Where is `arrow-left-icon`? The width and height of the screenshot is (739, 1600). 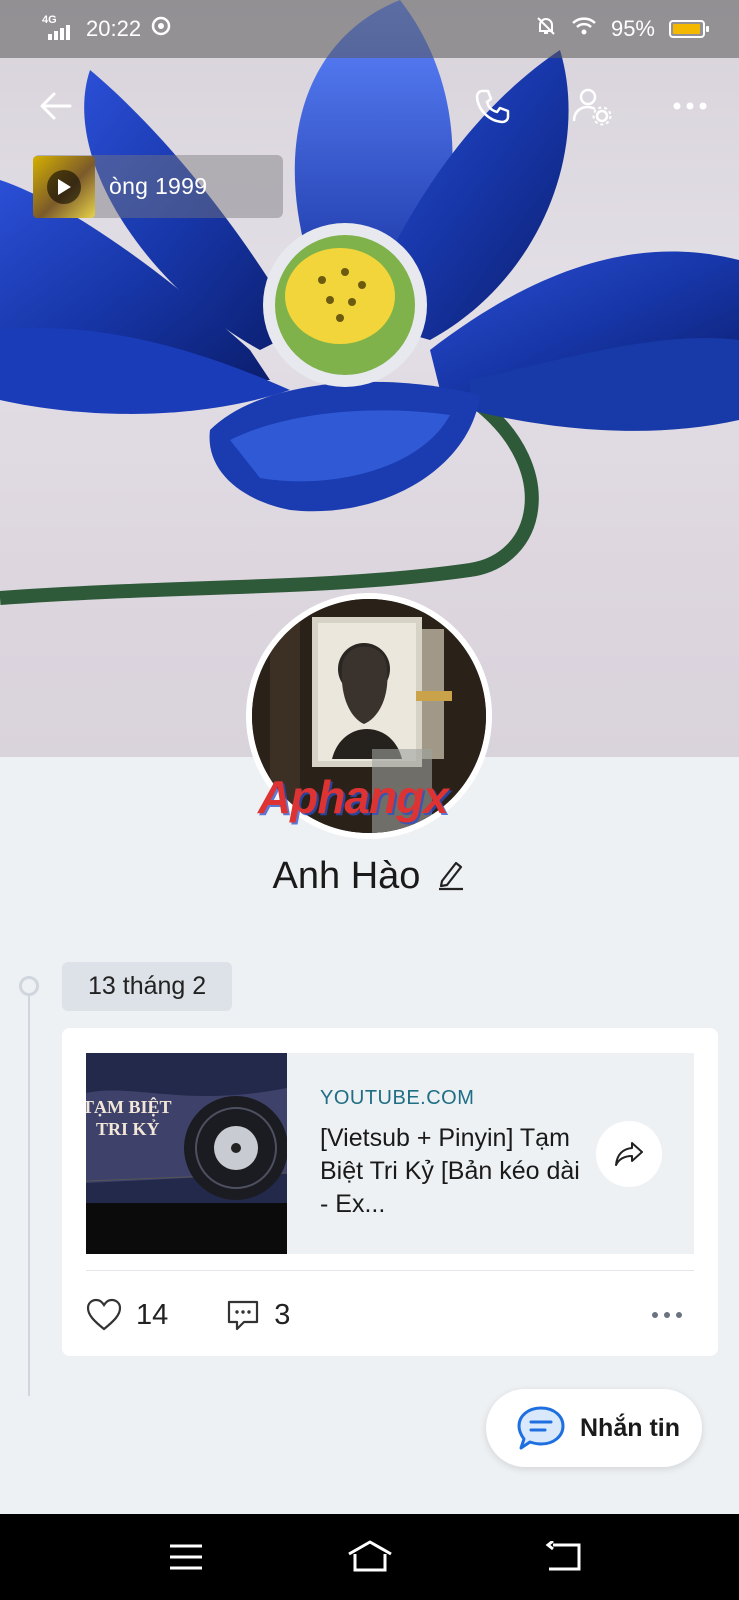
arrow-left-icon is located at coordinates (56, 106).